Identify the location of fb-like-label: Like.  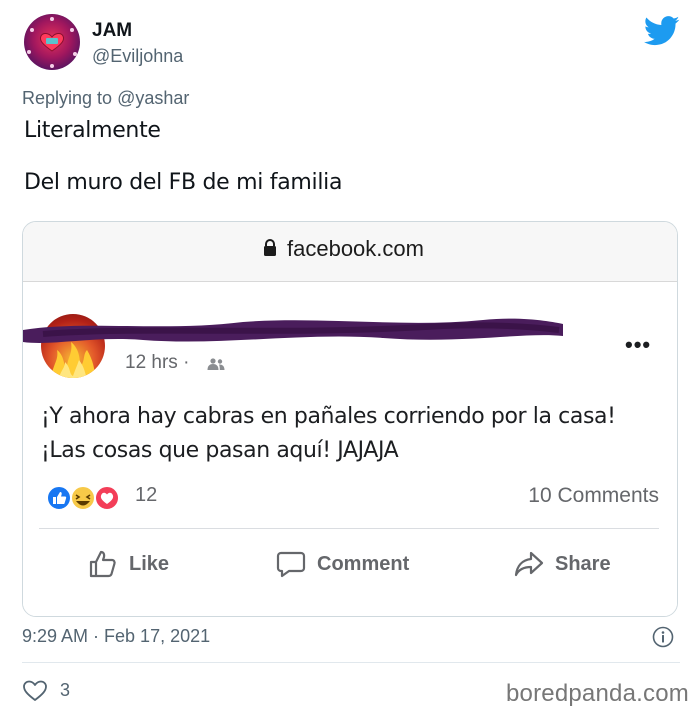
(149, 563).